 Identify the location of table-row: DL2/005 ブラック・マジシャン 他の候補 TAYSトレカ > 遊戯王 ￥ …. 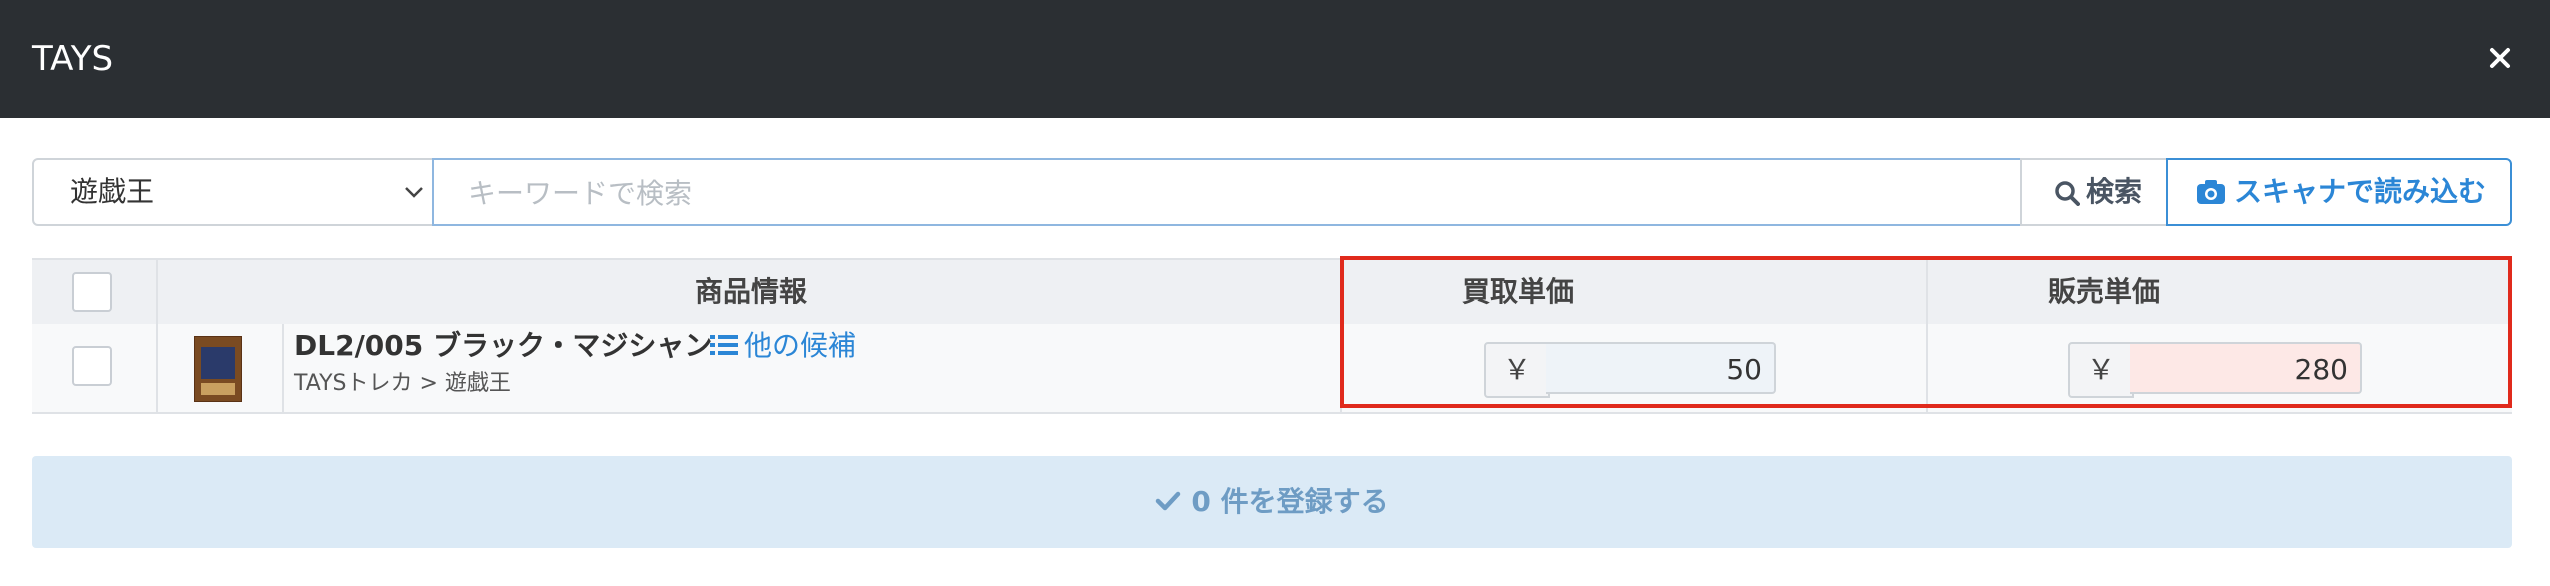
(1272, 369).